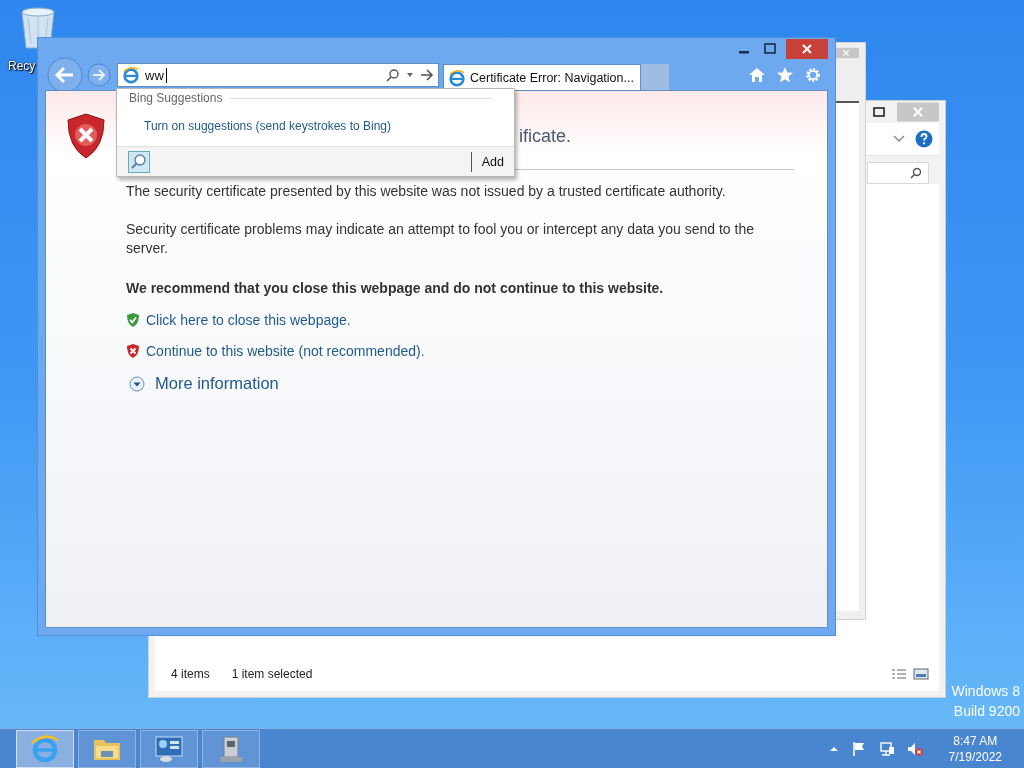 This screenshot has height=768, width=1024. I want to click on suggestion-link: Turn on suggestions (send keystrokes to Bing), so click(329, 126).